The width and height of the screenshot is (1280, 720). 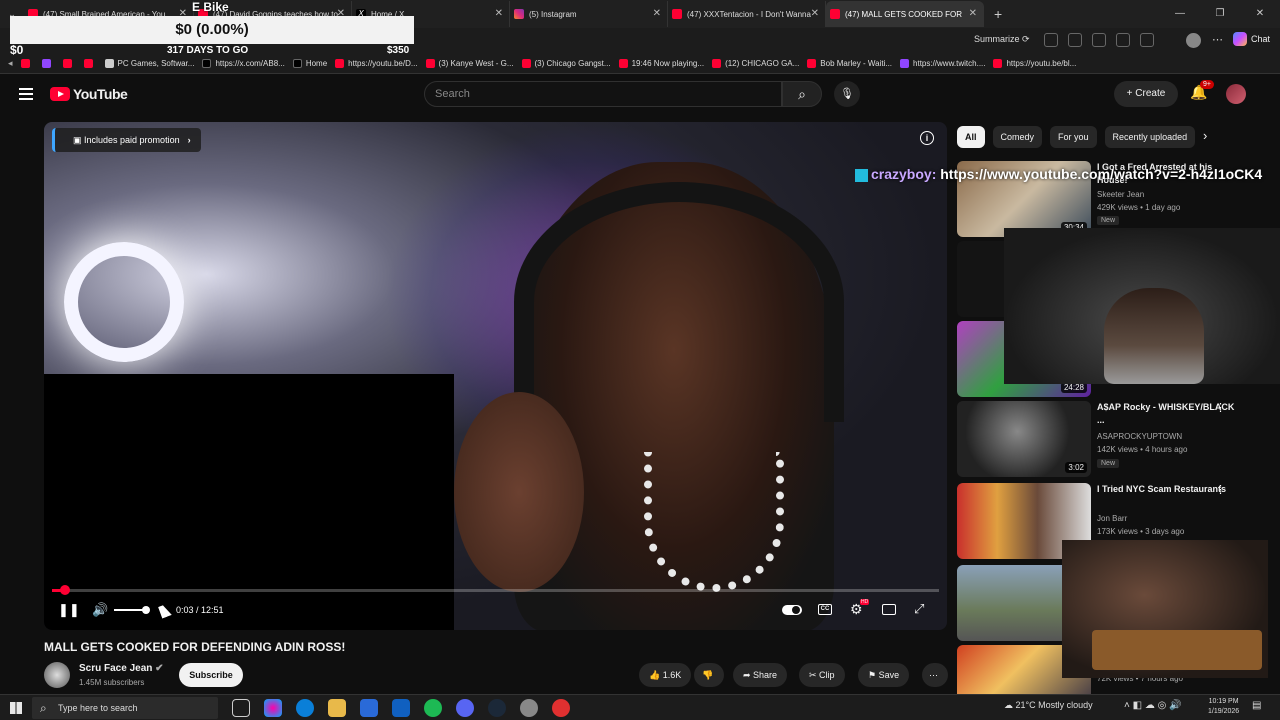 I want to click on bookmark: Home, so click(x=309, y=63).